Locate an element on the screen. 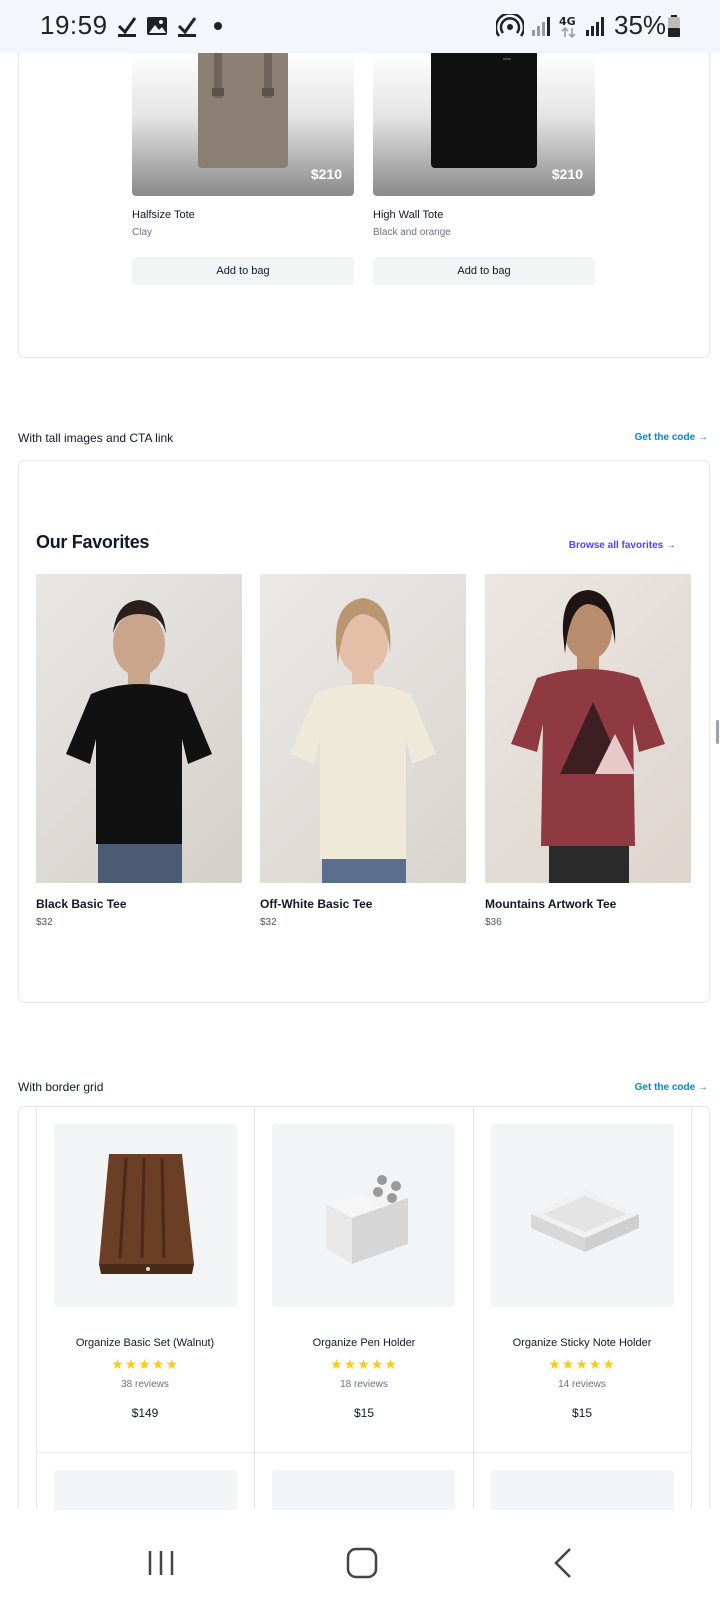 The image size is (720, 1600). product-name: Mountains Artwork Tee is located at coordinates (550, 904).